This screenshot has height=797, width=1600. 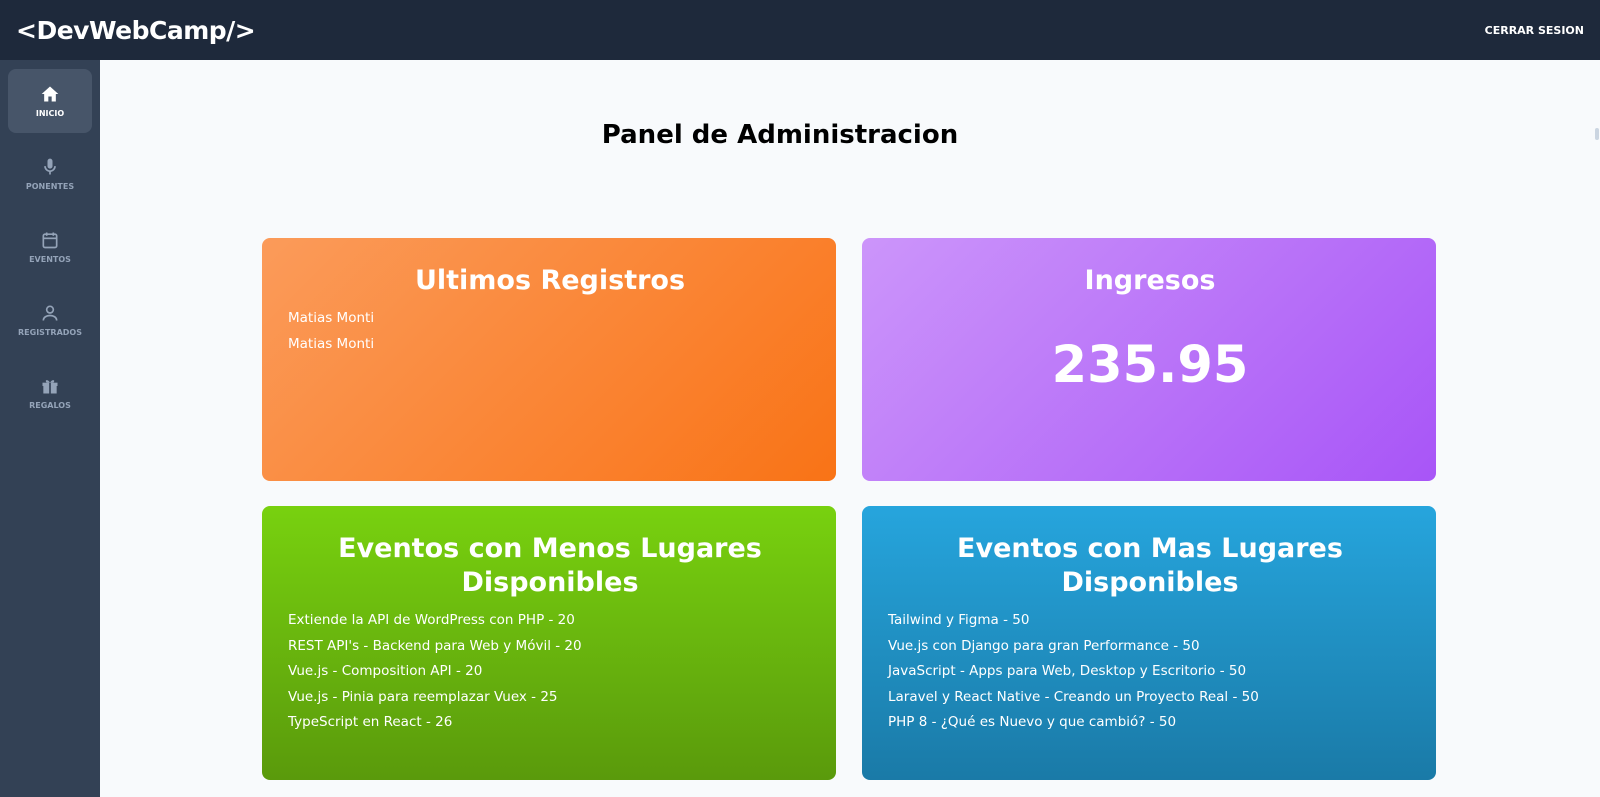 I want to click on page-title: Panel de Administracion, so click(x=780, y=135).